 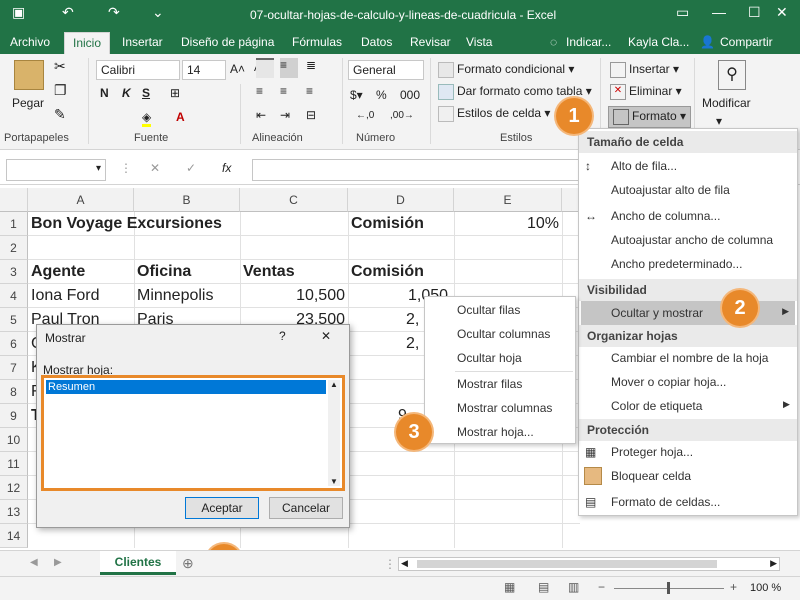 What do you see at coordinates (294, 296) in the screenshot?
I see `cell-c4: 10,500` at bounding box center [294, 296].